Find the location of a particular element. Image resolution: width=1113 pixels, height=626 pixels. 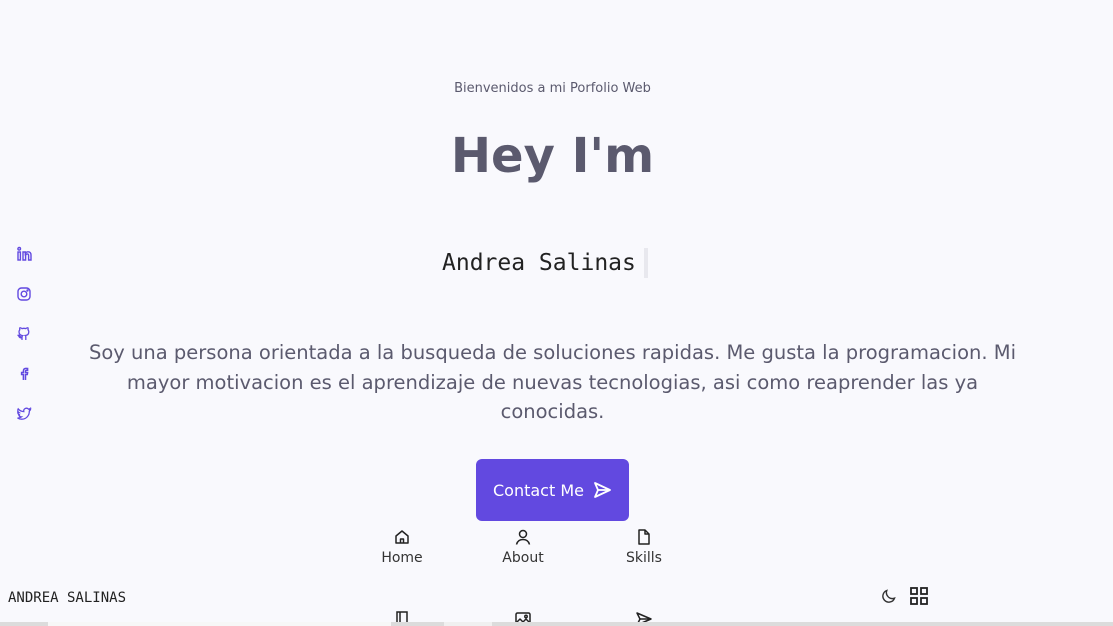

contact-me-label: Contact Me is located at coordinates (538, 490).